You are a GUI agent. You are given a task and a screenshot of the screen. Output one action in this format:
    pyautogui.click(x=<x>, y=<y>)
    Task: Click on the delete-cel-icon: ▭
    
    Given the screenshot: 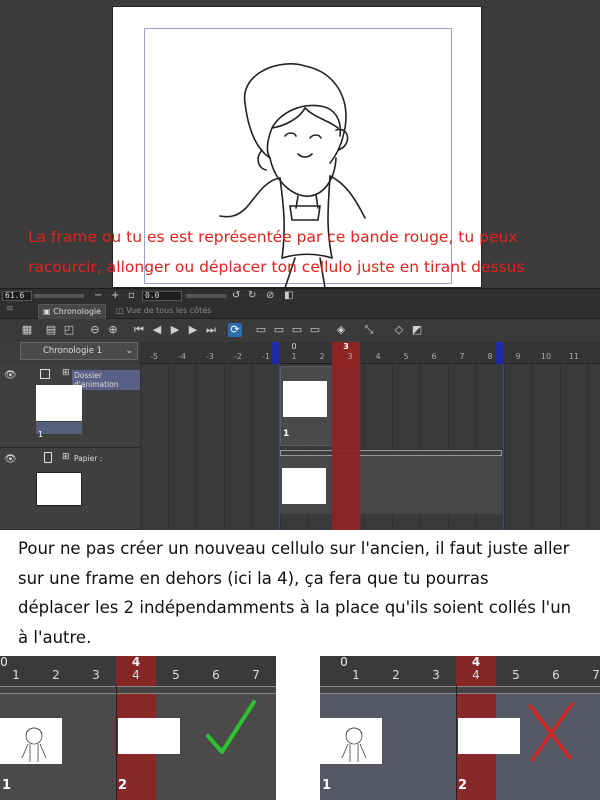 What is the action you would take?
    pyautogui.click(x=315, y=330)
    